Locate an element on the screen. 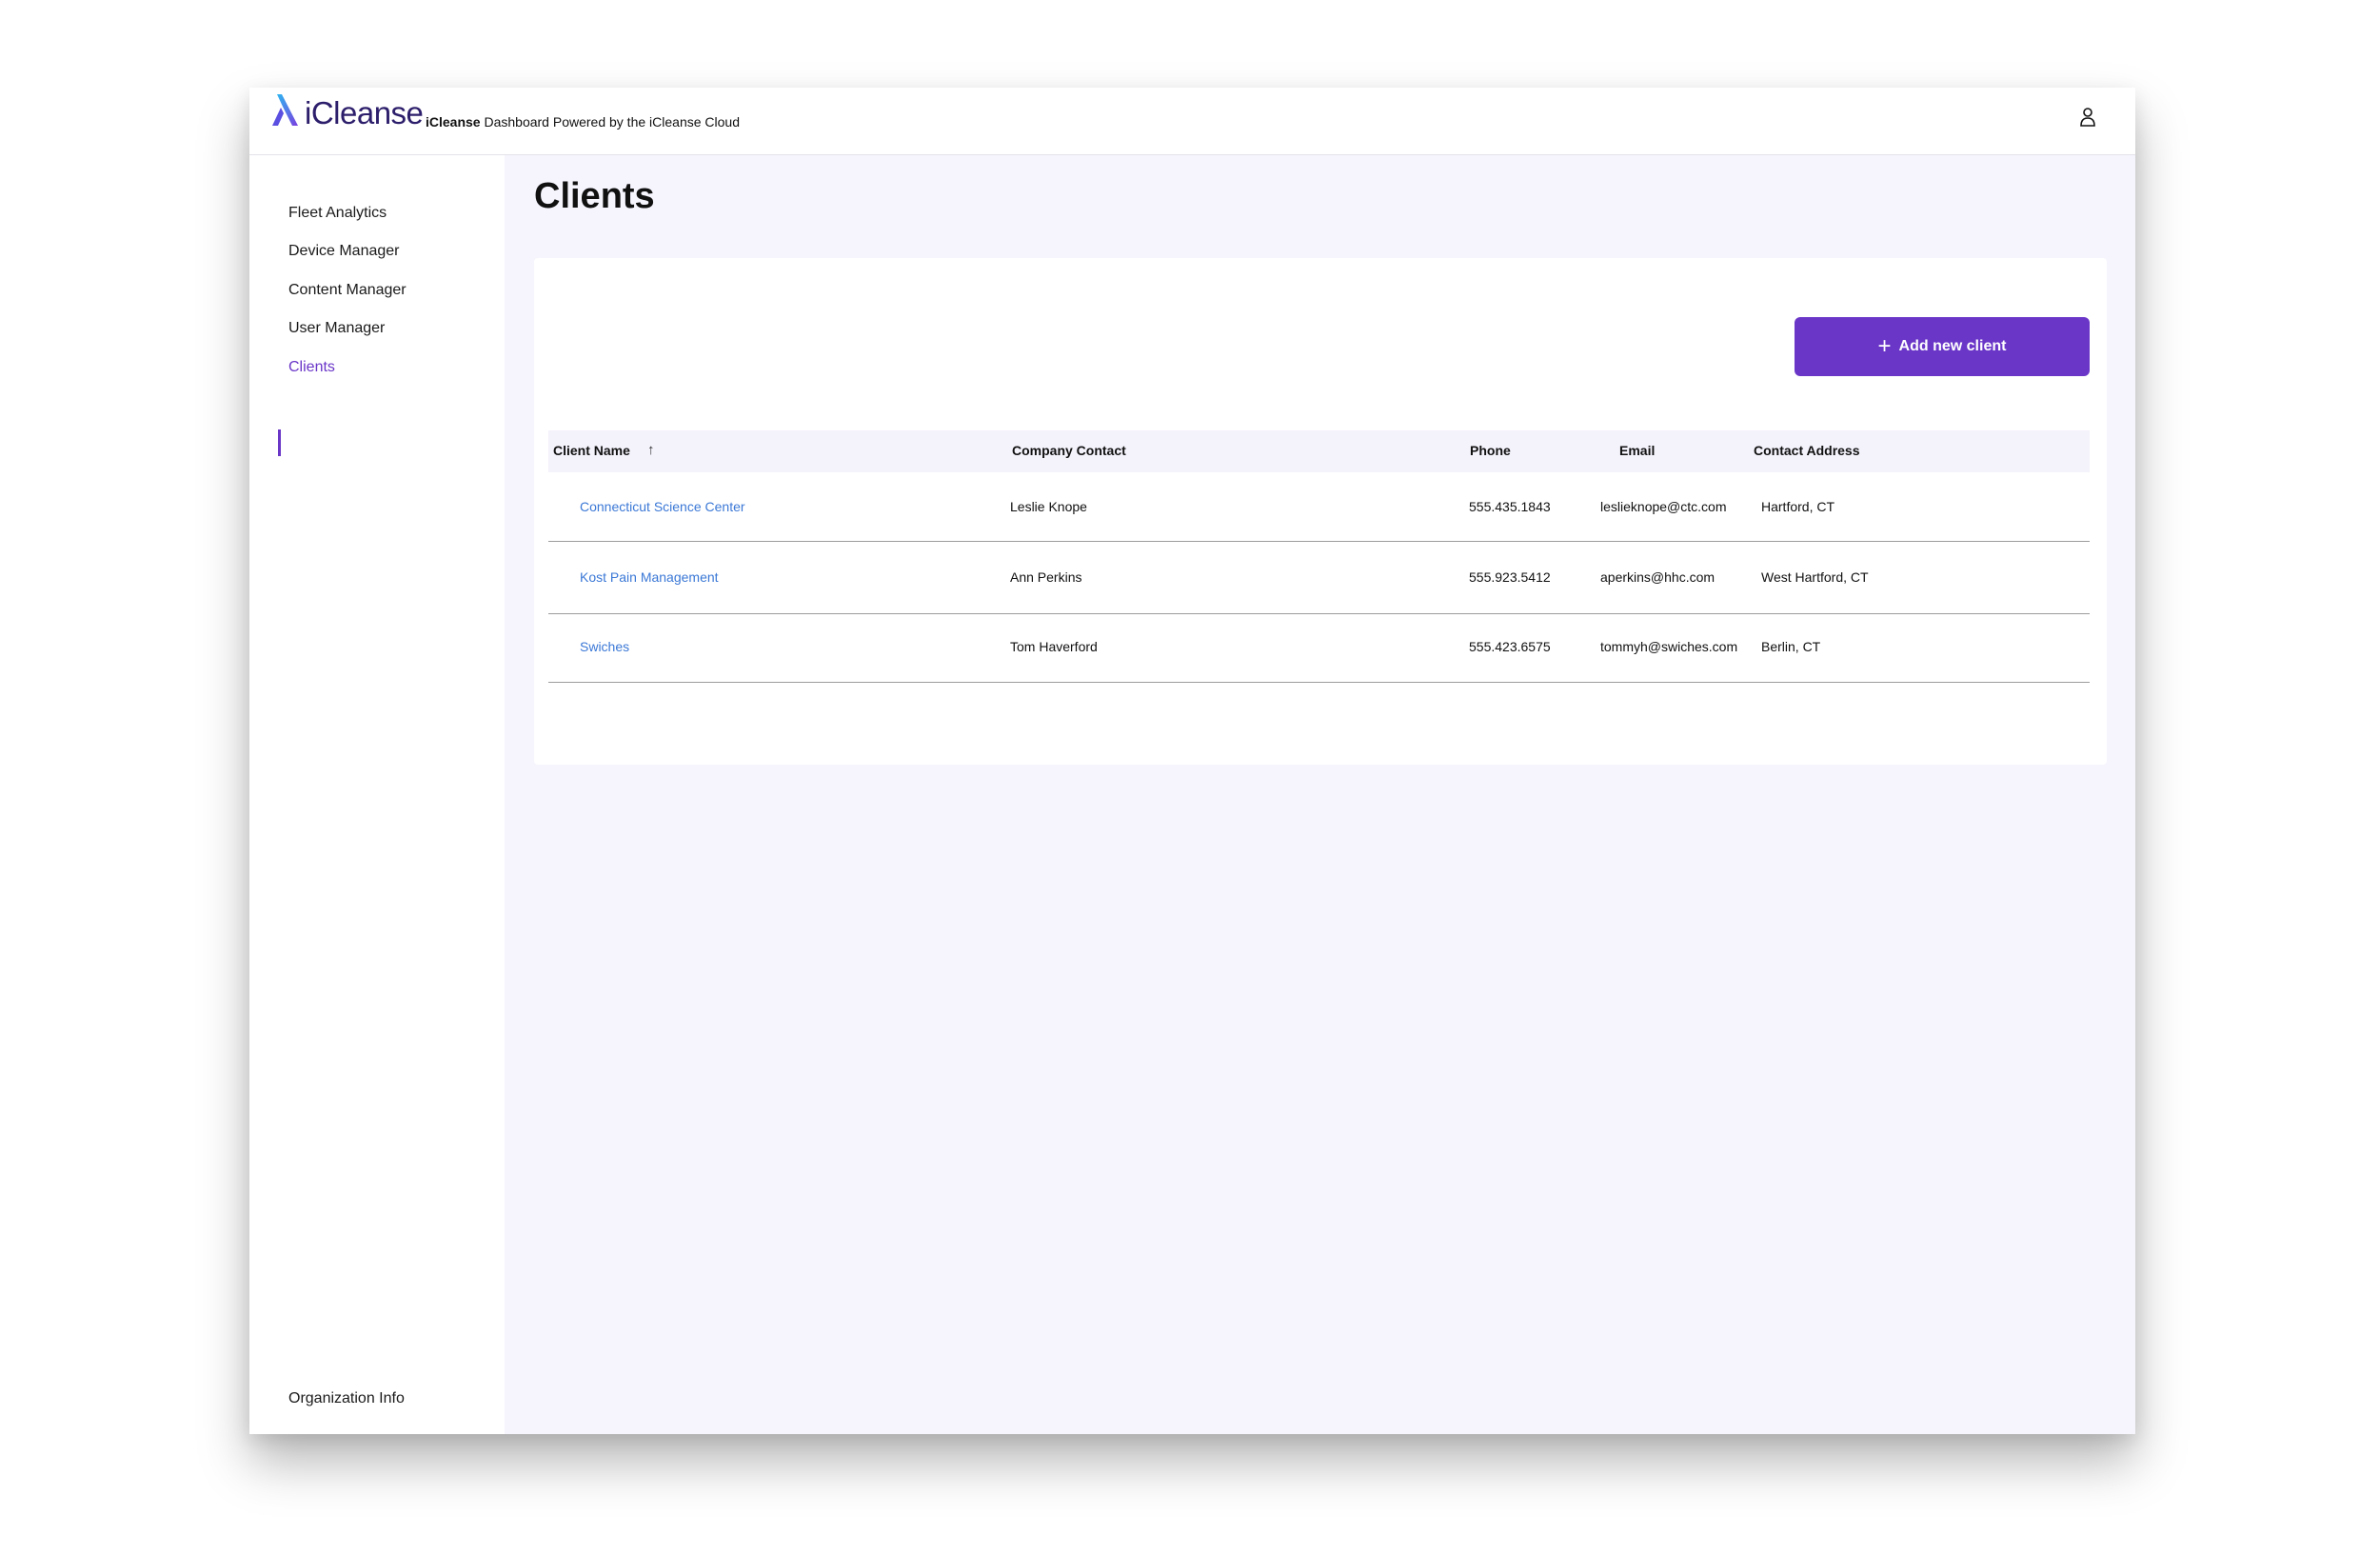 This screenshot has width=2380, height=1556. client-name-link: Swiches is located at coordinates (604, 647).